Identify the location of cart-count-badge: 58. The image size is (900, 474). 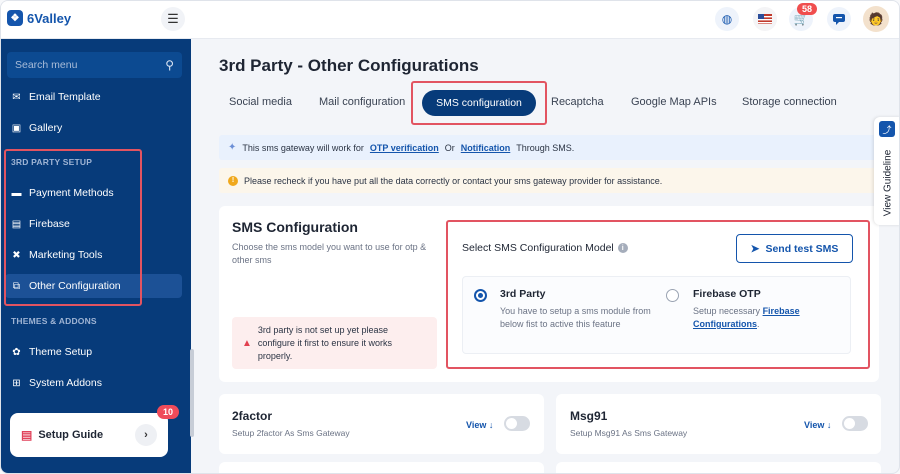
(807, 9).